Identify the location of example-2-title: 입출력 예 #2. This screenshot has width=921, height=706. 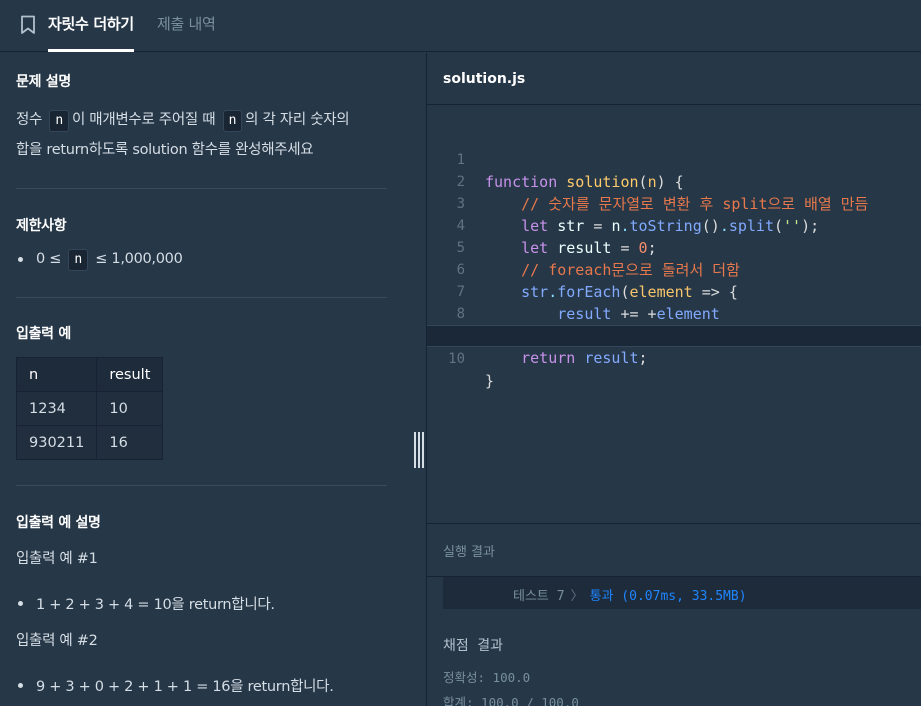
(57, 641).